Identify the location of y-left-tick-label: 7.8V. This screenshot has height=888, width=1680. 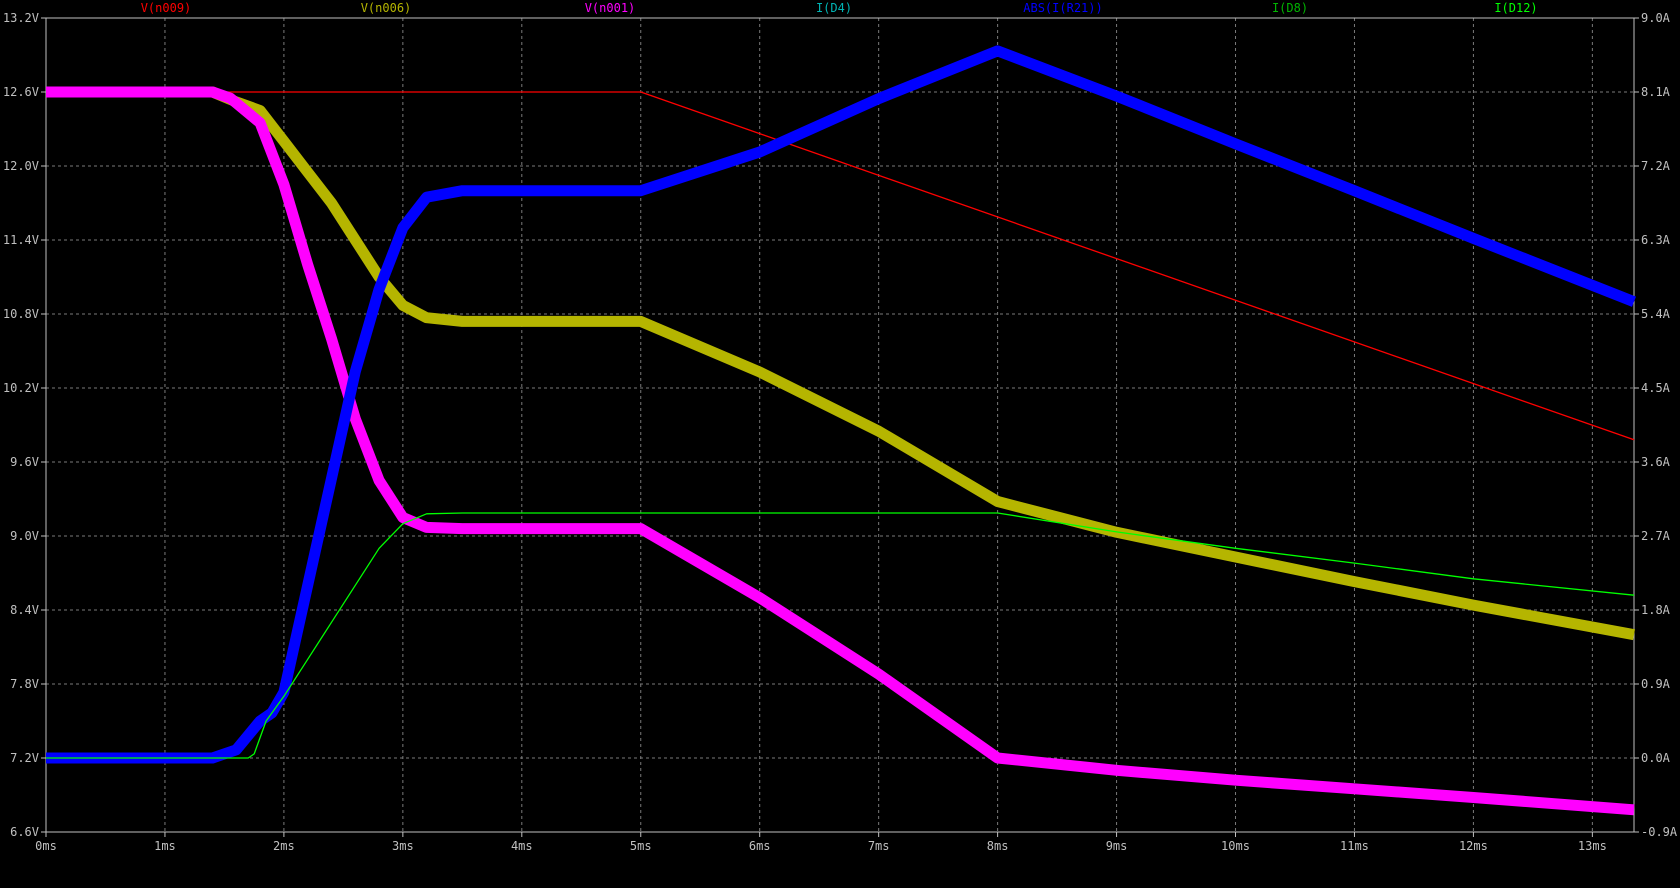
(24, 684).